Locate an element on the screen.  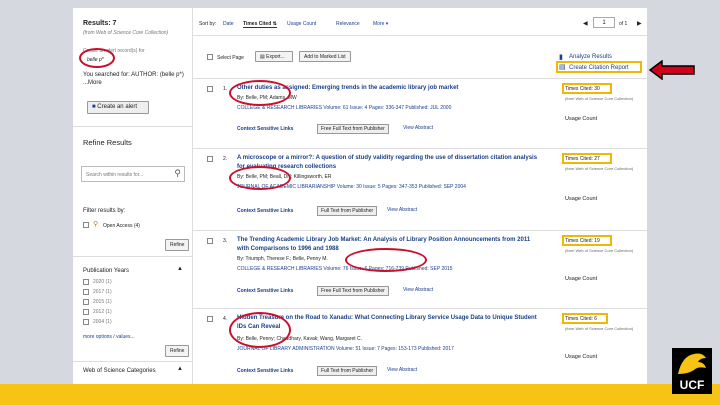
open-access-label: Open Access (4) is located at coordinates (121, 226).